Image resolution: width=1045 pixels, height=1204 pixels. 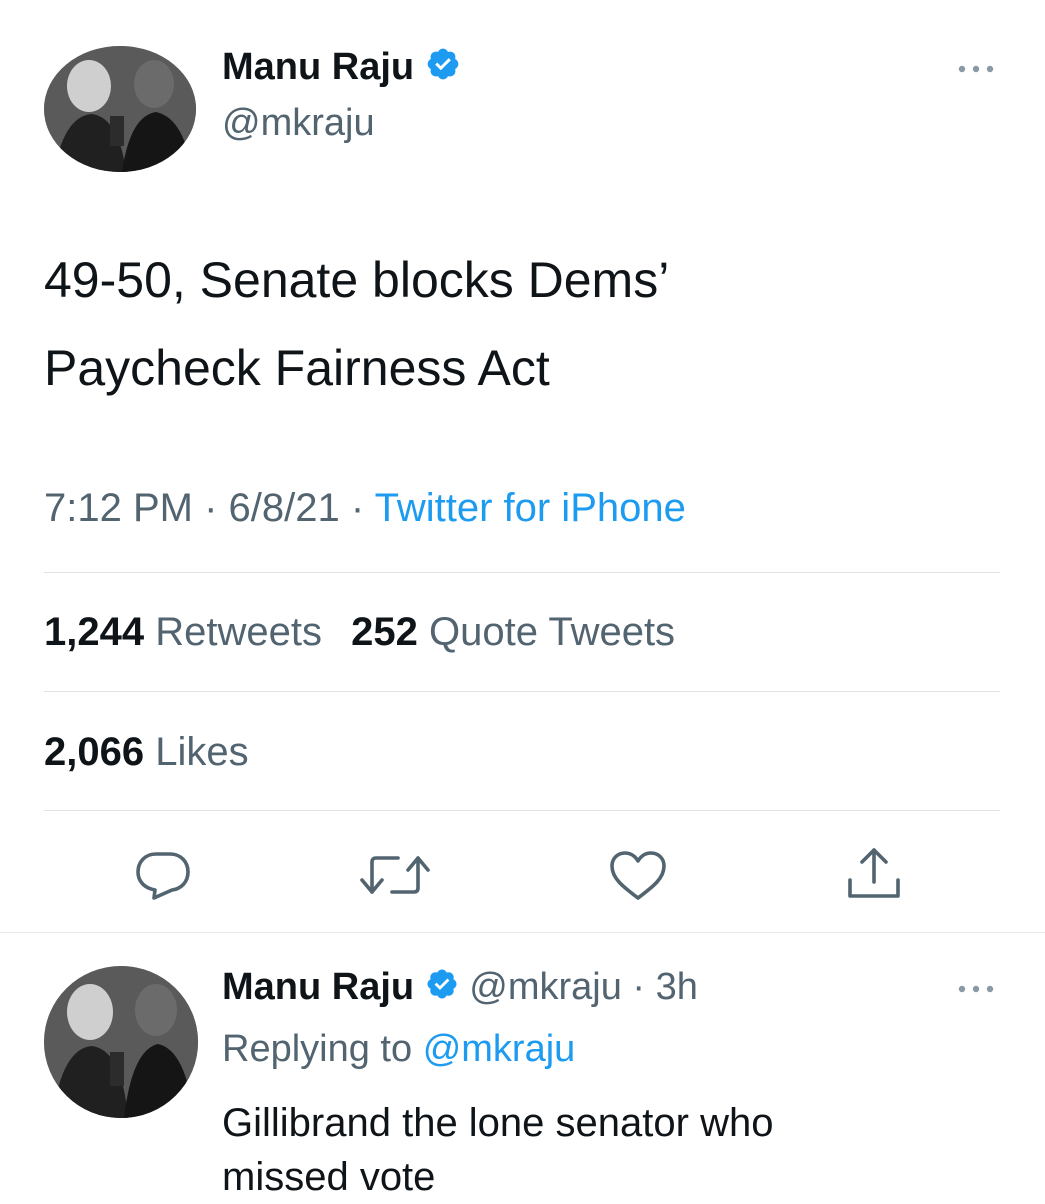 I want to click on author-name-text: Manu Raju, so click(x=318, y=67).